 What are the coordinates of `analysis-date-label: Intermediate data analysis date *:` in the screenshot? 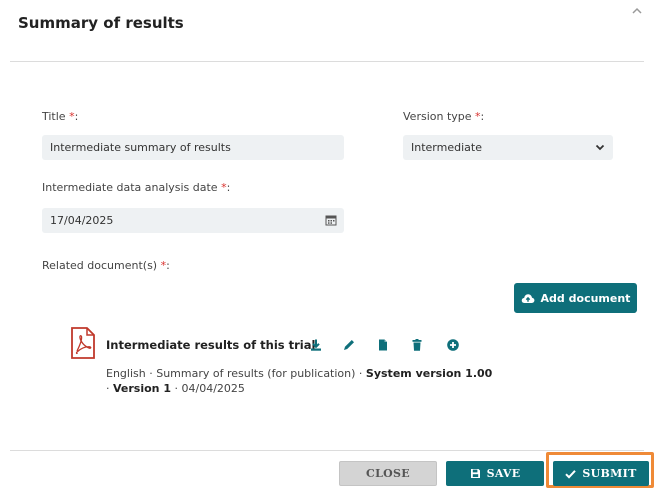 It's located at (136, 187).